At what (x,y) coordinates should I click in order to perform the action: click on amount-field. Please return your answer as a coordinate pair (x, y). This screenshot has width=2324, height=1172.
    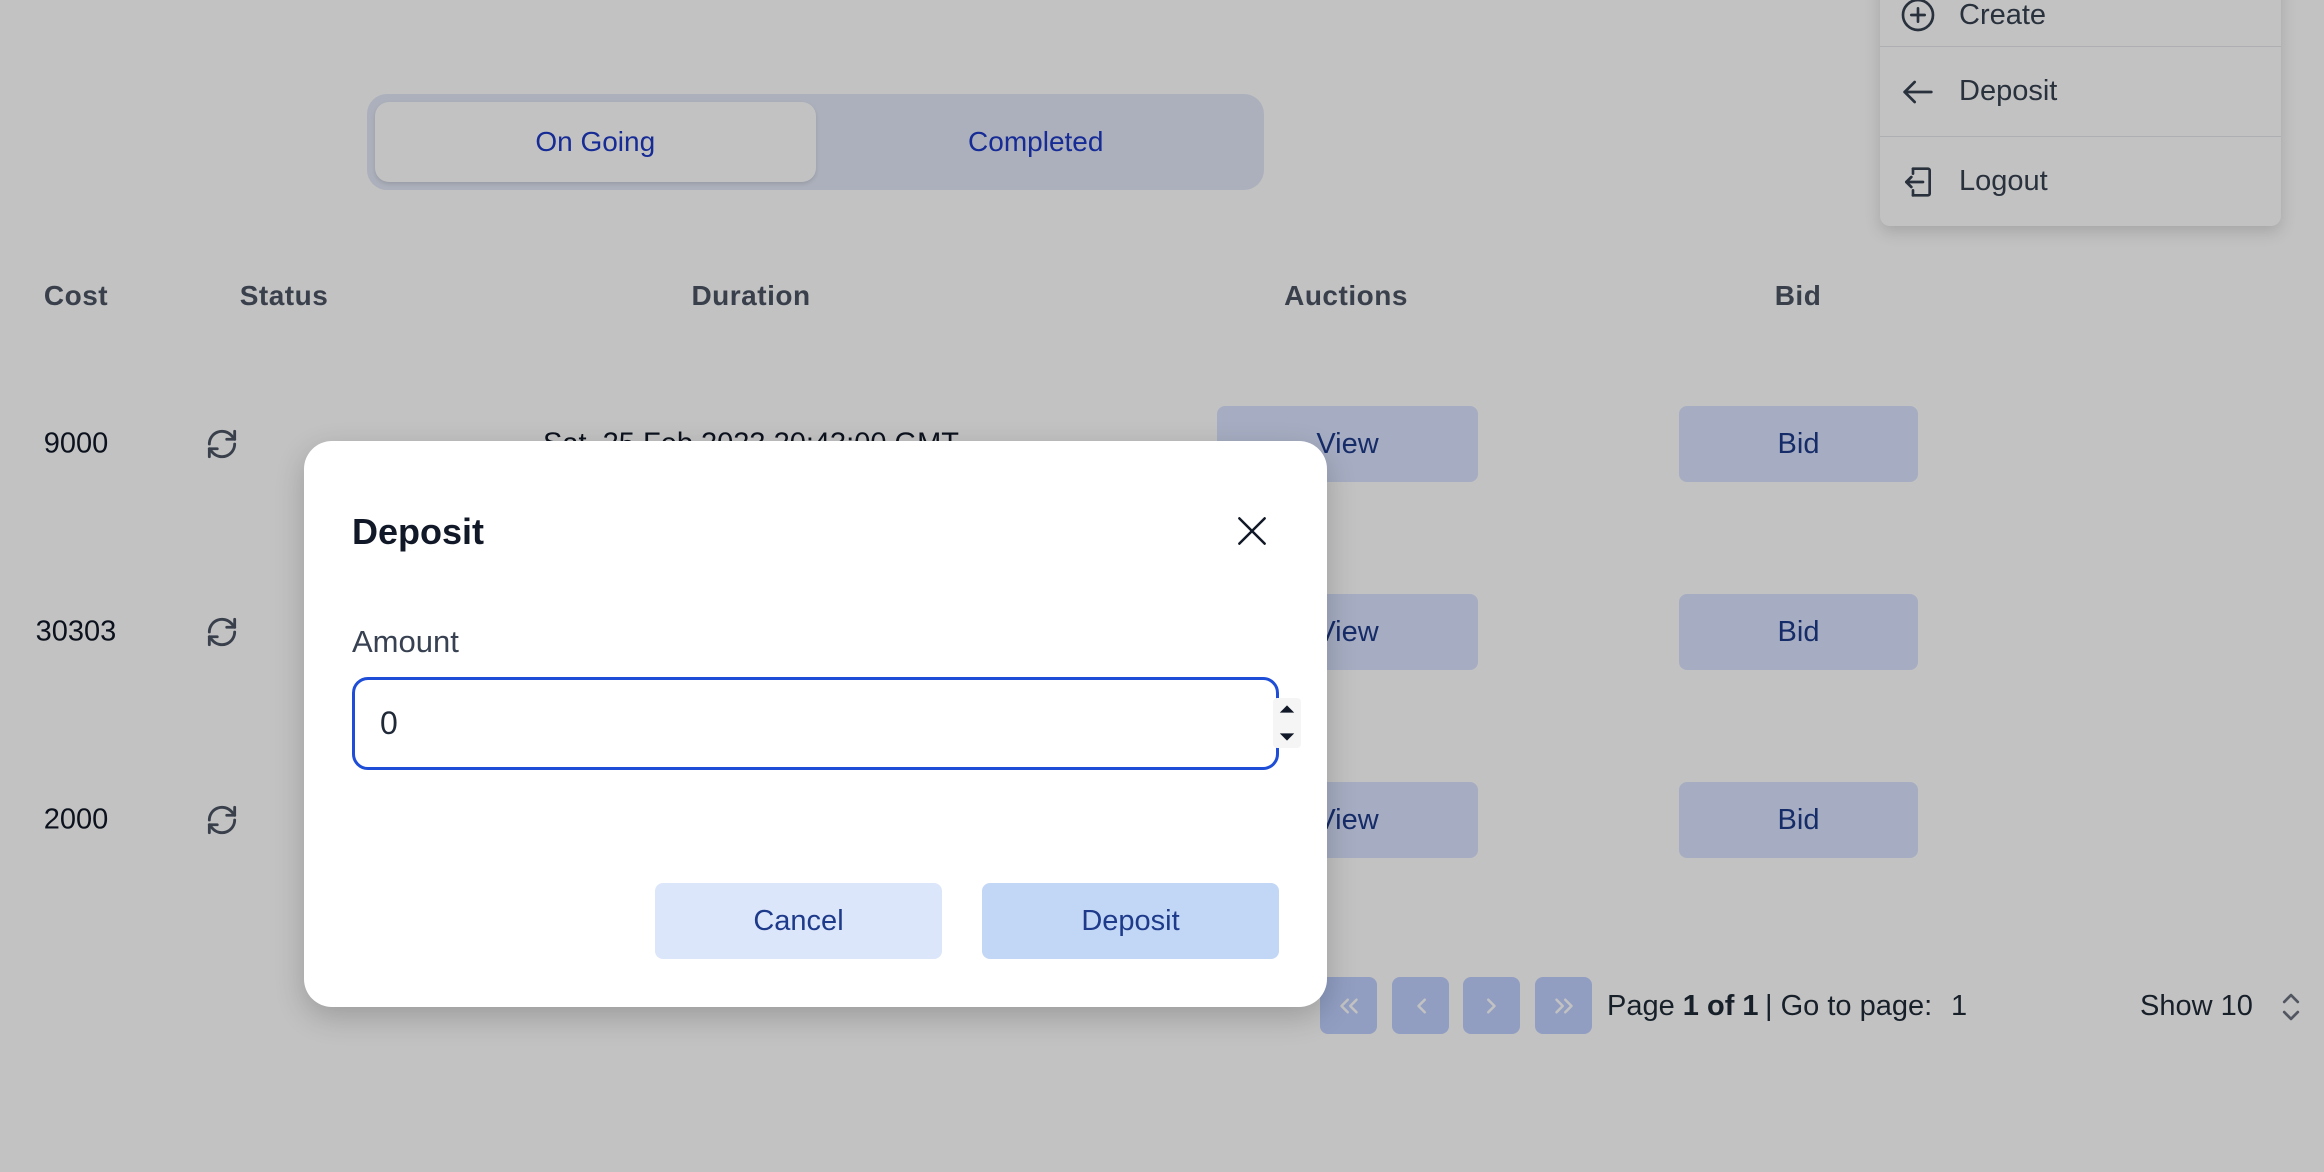
    Looking at the image, I should click on (826, 723).